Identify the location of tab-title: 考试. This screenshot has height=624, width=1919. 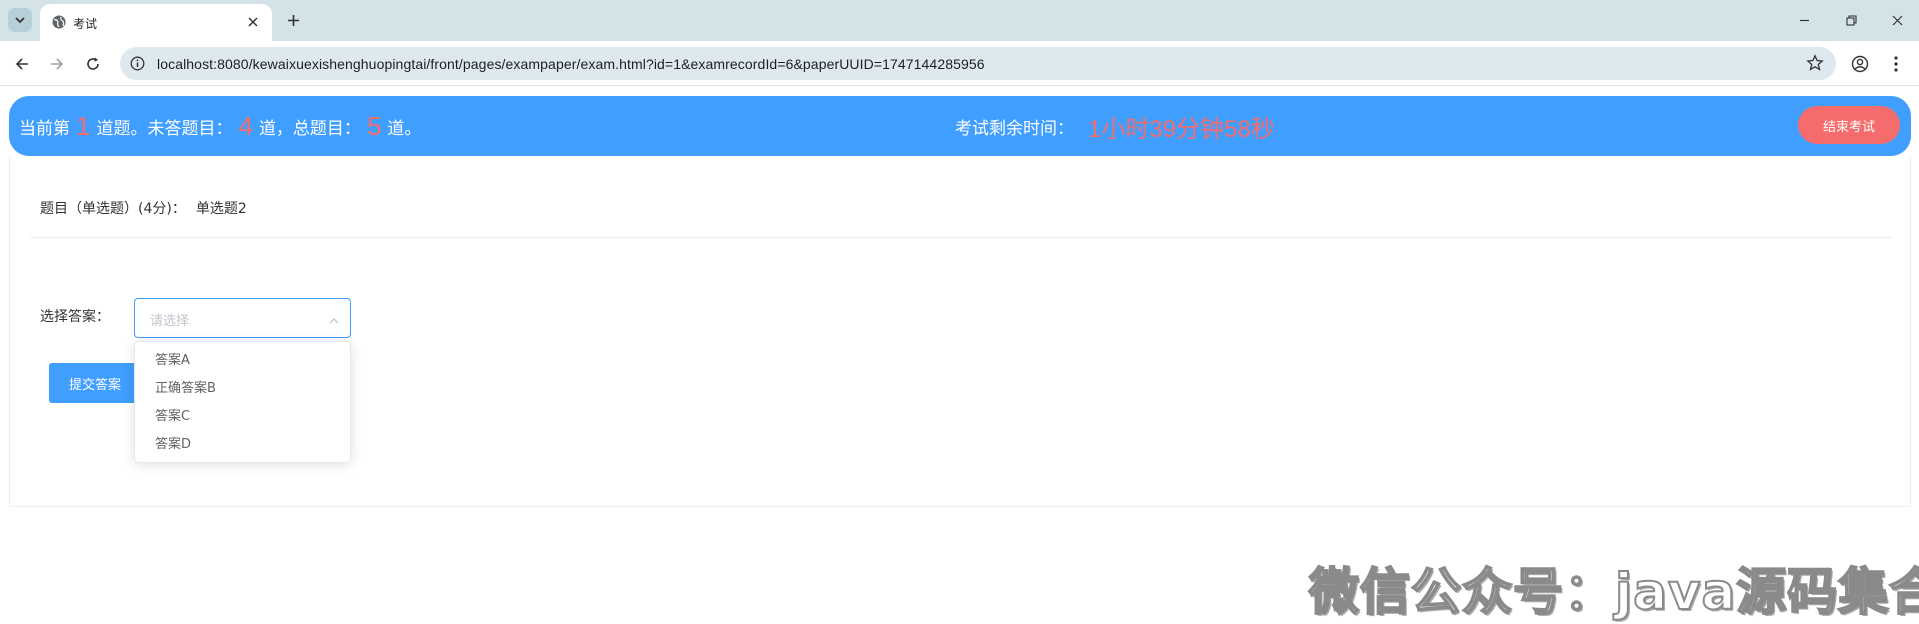
(85, 24).